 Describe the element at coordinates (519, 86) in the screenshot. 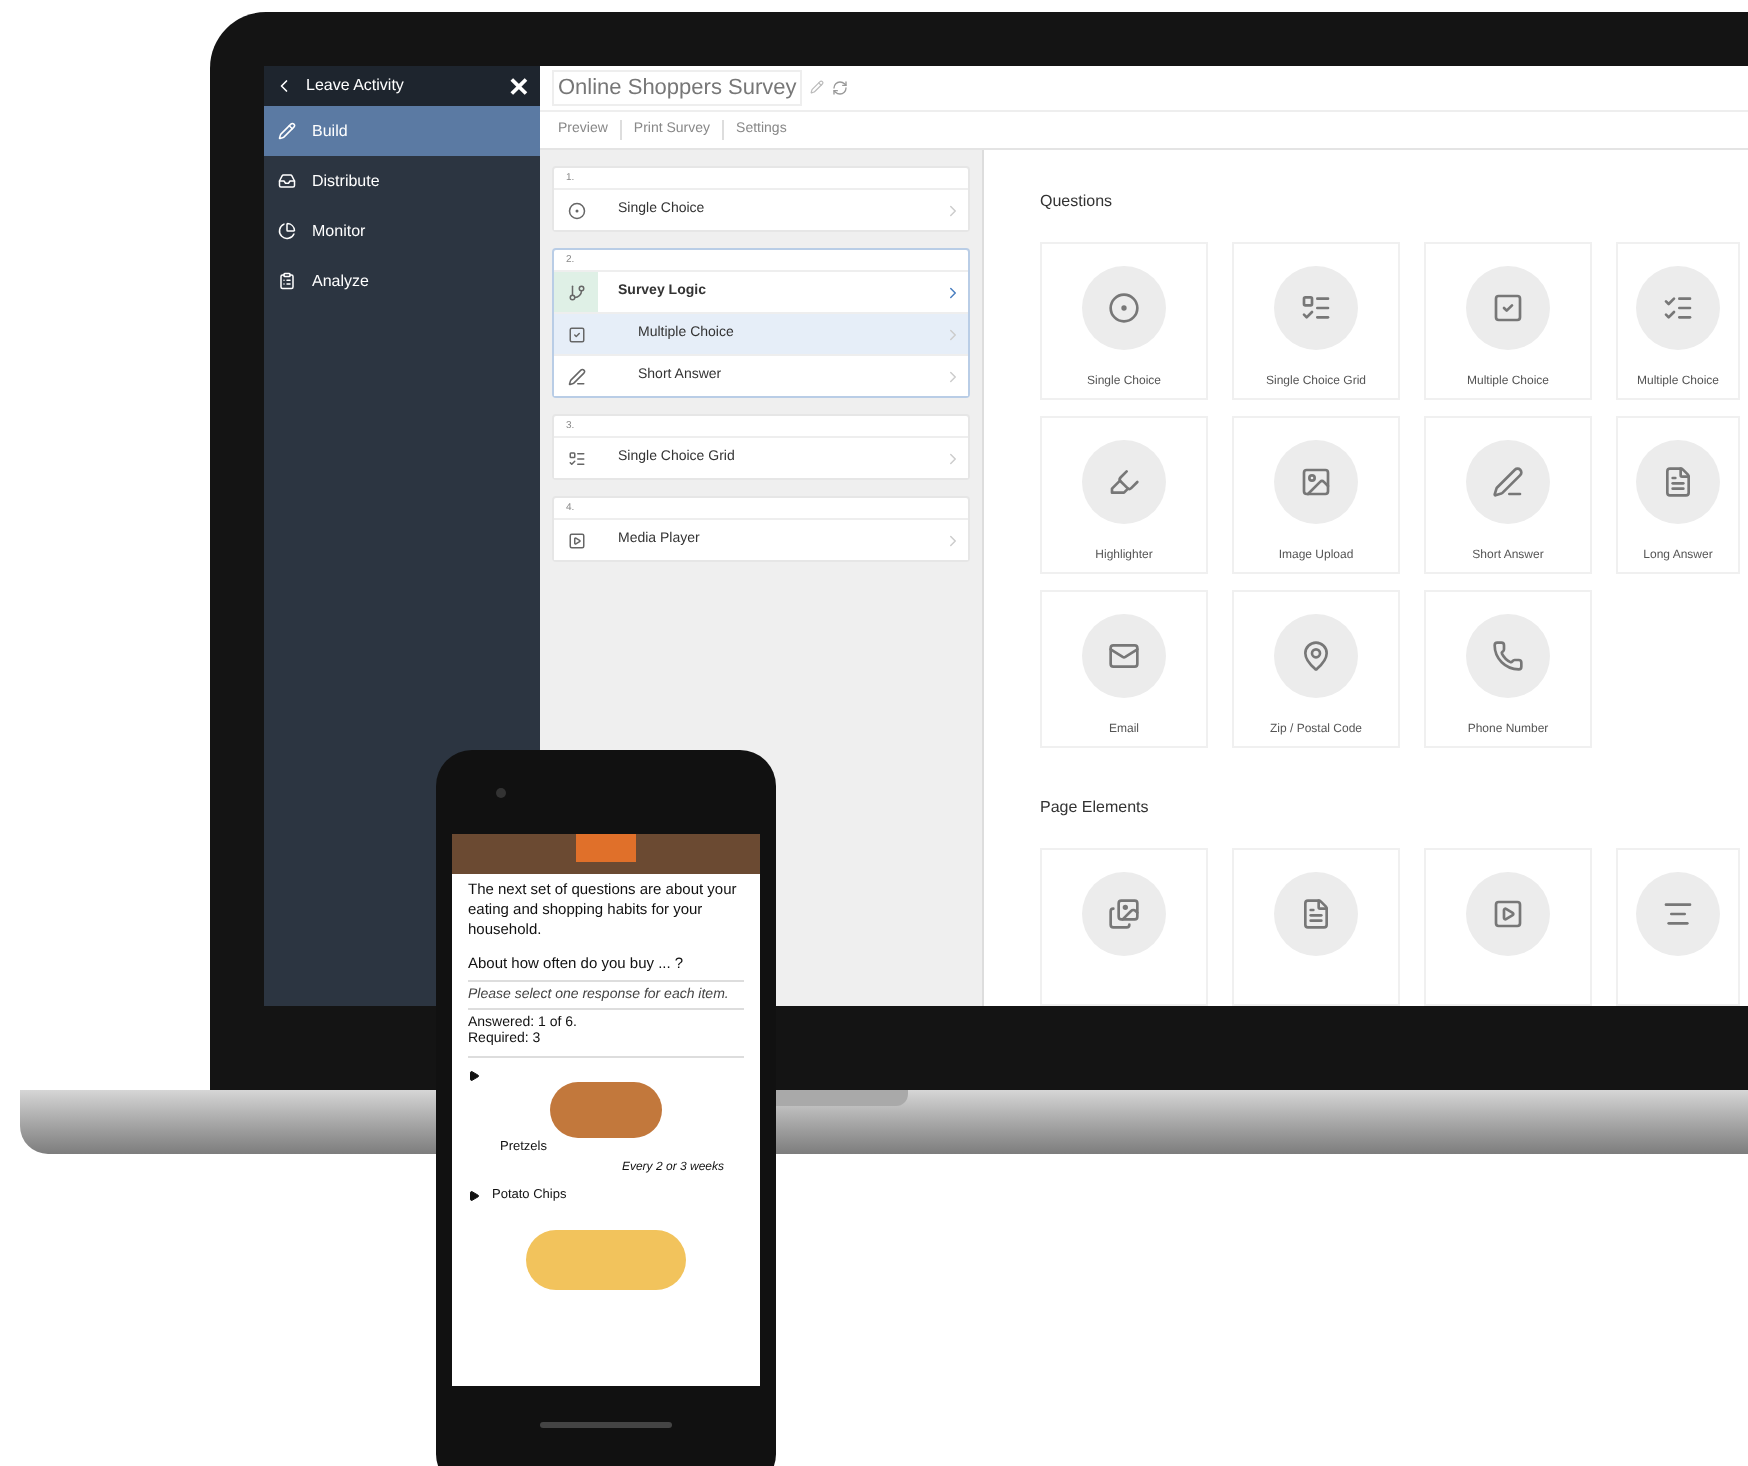

I see `close-button: ✕` at that location.